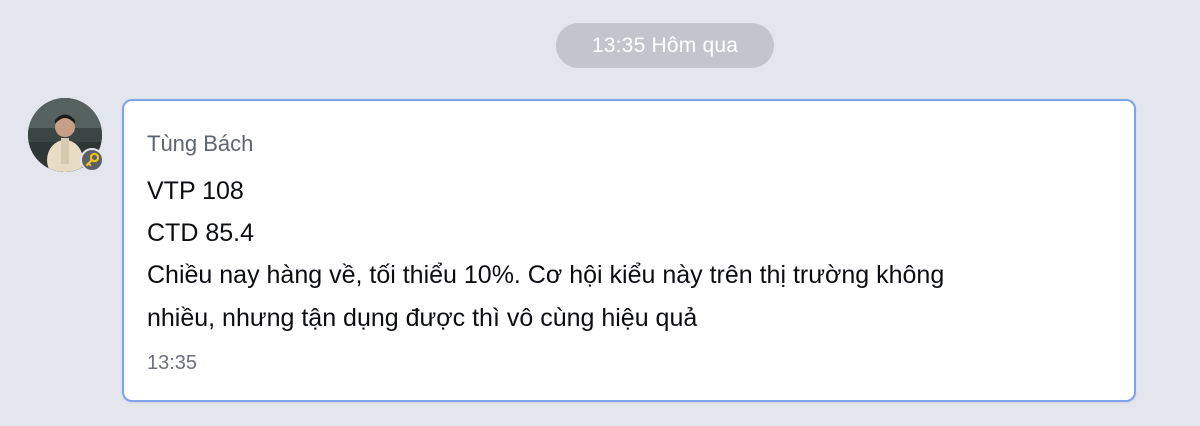 Image resolution: width=1200 pixels, height=426 pixels. I want to click on sender-name: Tùng Bách, so click(200, 144).